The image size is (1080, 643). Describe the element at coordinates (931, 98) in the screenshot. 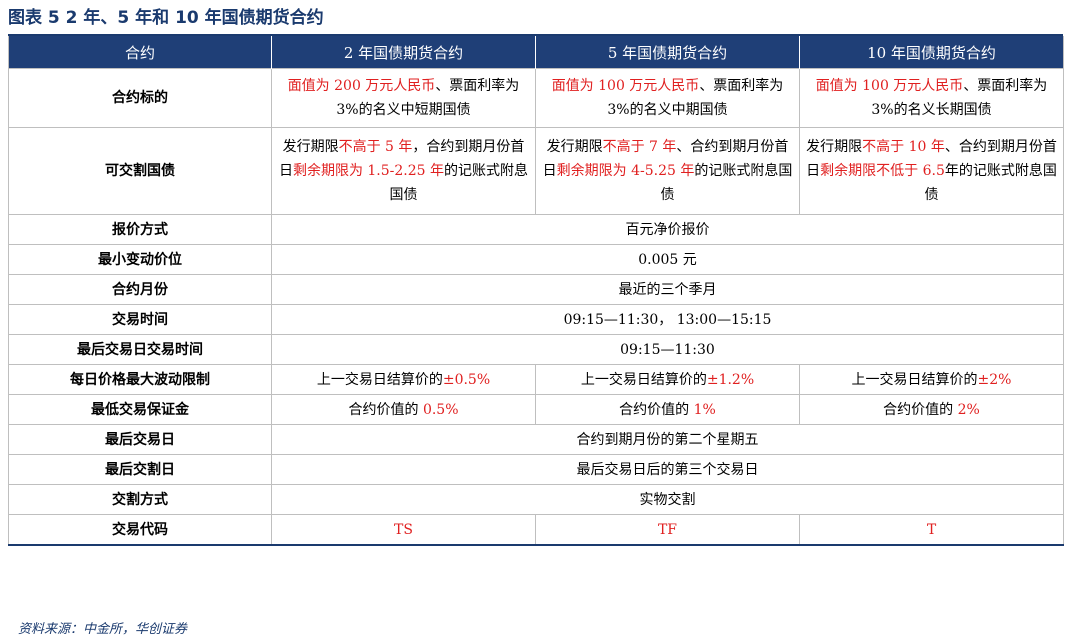

I see `cell-10y: 面值为 100 万元人民币、票面利率为 3%的名义长期国债` at that location.